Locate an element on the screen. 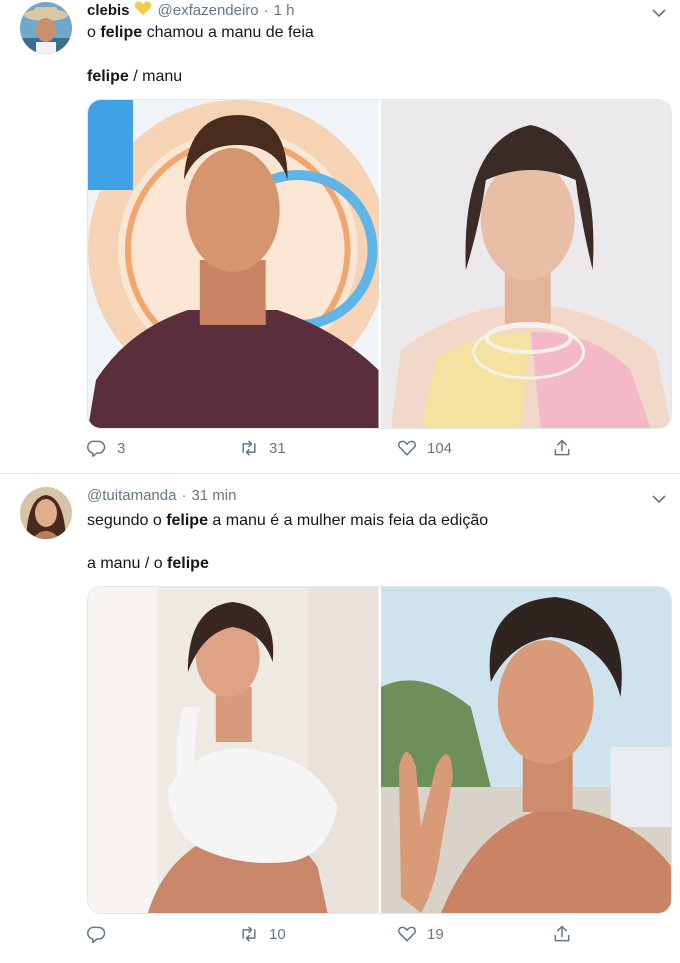 The image size is (680, 963). photo-woman-portrait is located at coordinates (525, 264).